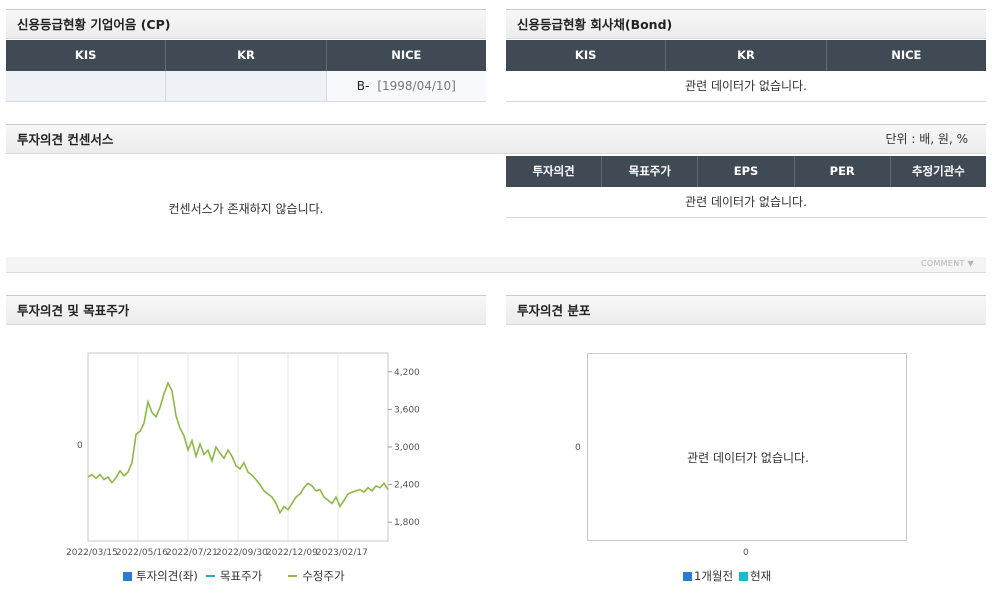 This screenshot has height=603, width=992. I want to click on credit-cp-row: B- [1998/04/10], so click(246, 86).